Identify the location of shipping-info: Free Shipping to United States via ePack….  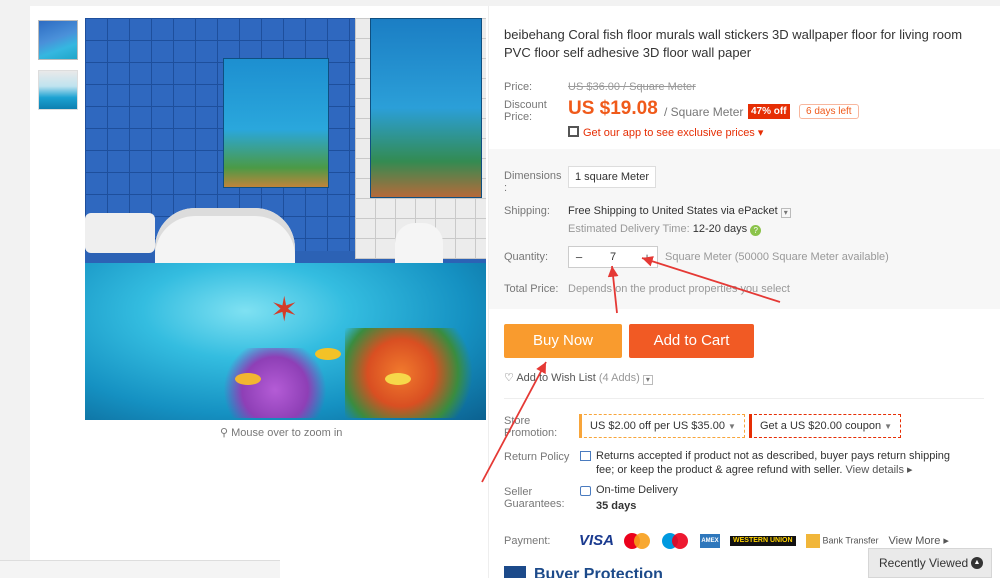
(679, 211).